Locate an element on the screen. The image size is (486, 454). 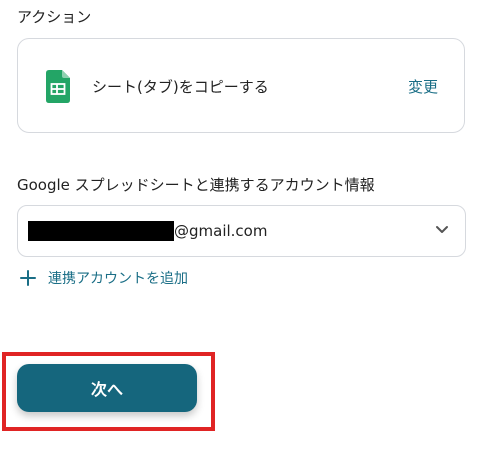
account-section-title: Google スプレッドシートと連携するアカウント情報 is located at coordinates (196, 185).